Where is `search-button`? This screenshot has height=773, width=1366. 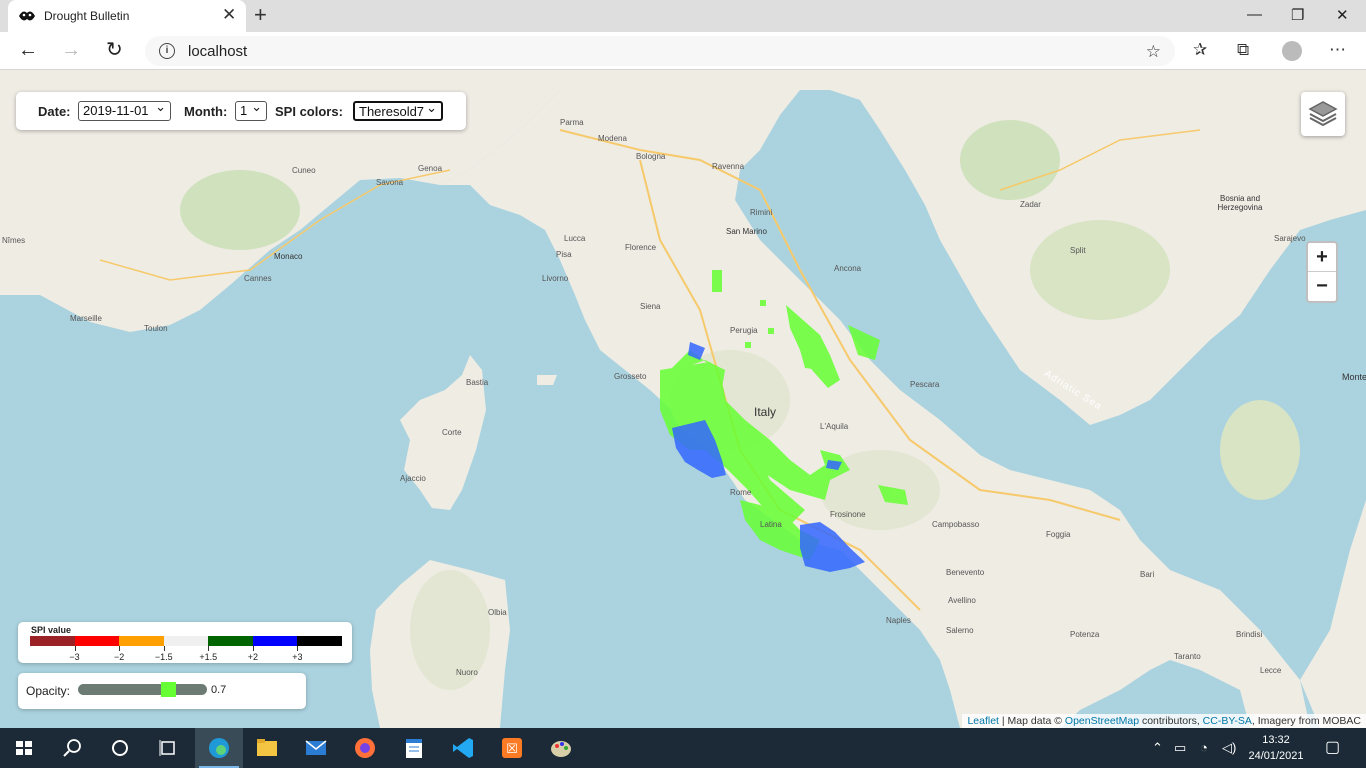
search-button is located at coordinates (72, 748).